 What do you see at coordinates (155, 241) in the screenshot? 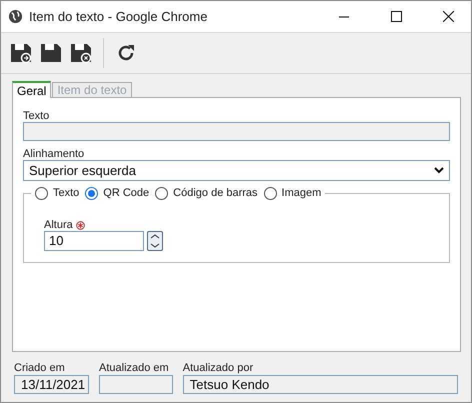
I see `spinner-button` at bounding box center [155, 241].